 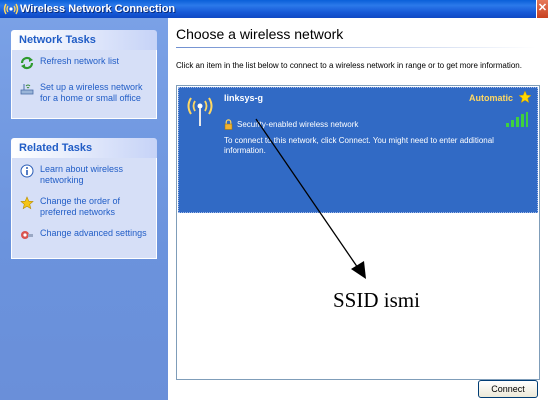 What do you see at coordinates (98, 9) in the screenshot?
I see `window-title: Wireless Network Connection` at bounding box center [98, 9].